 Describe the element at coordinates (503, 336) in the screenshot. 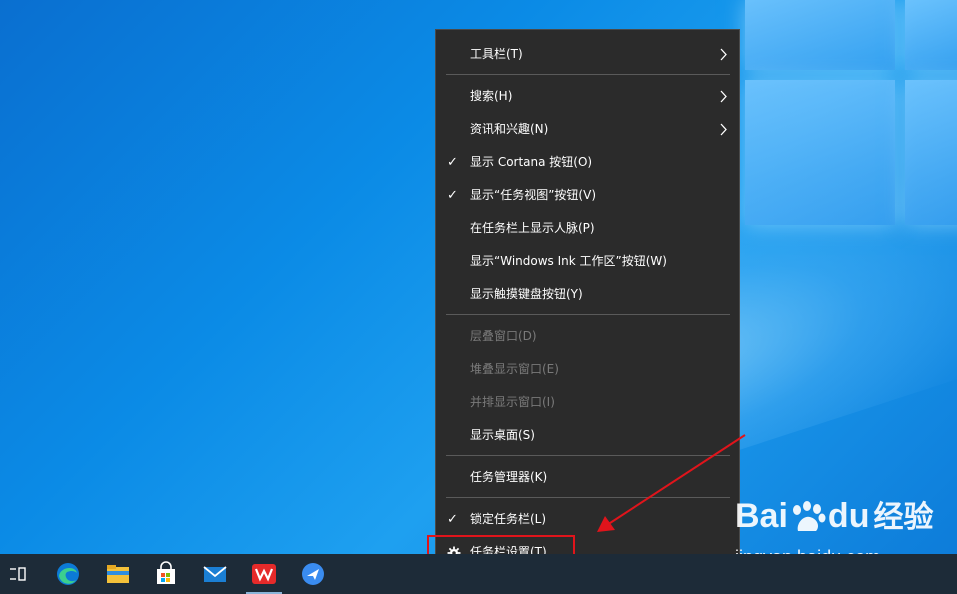

I see `menu-item-label: 层叠窗口(D)` at that location.